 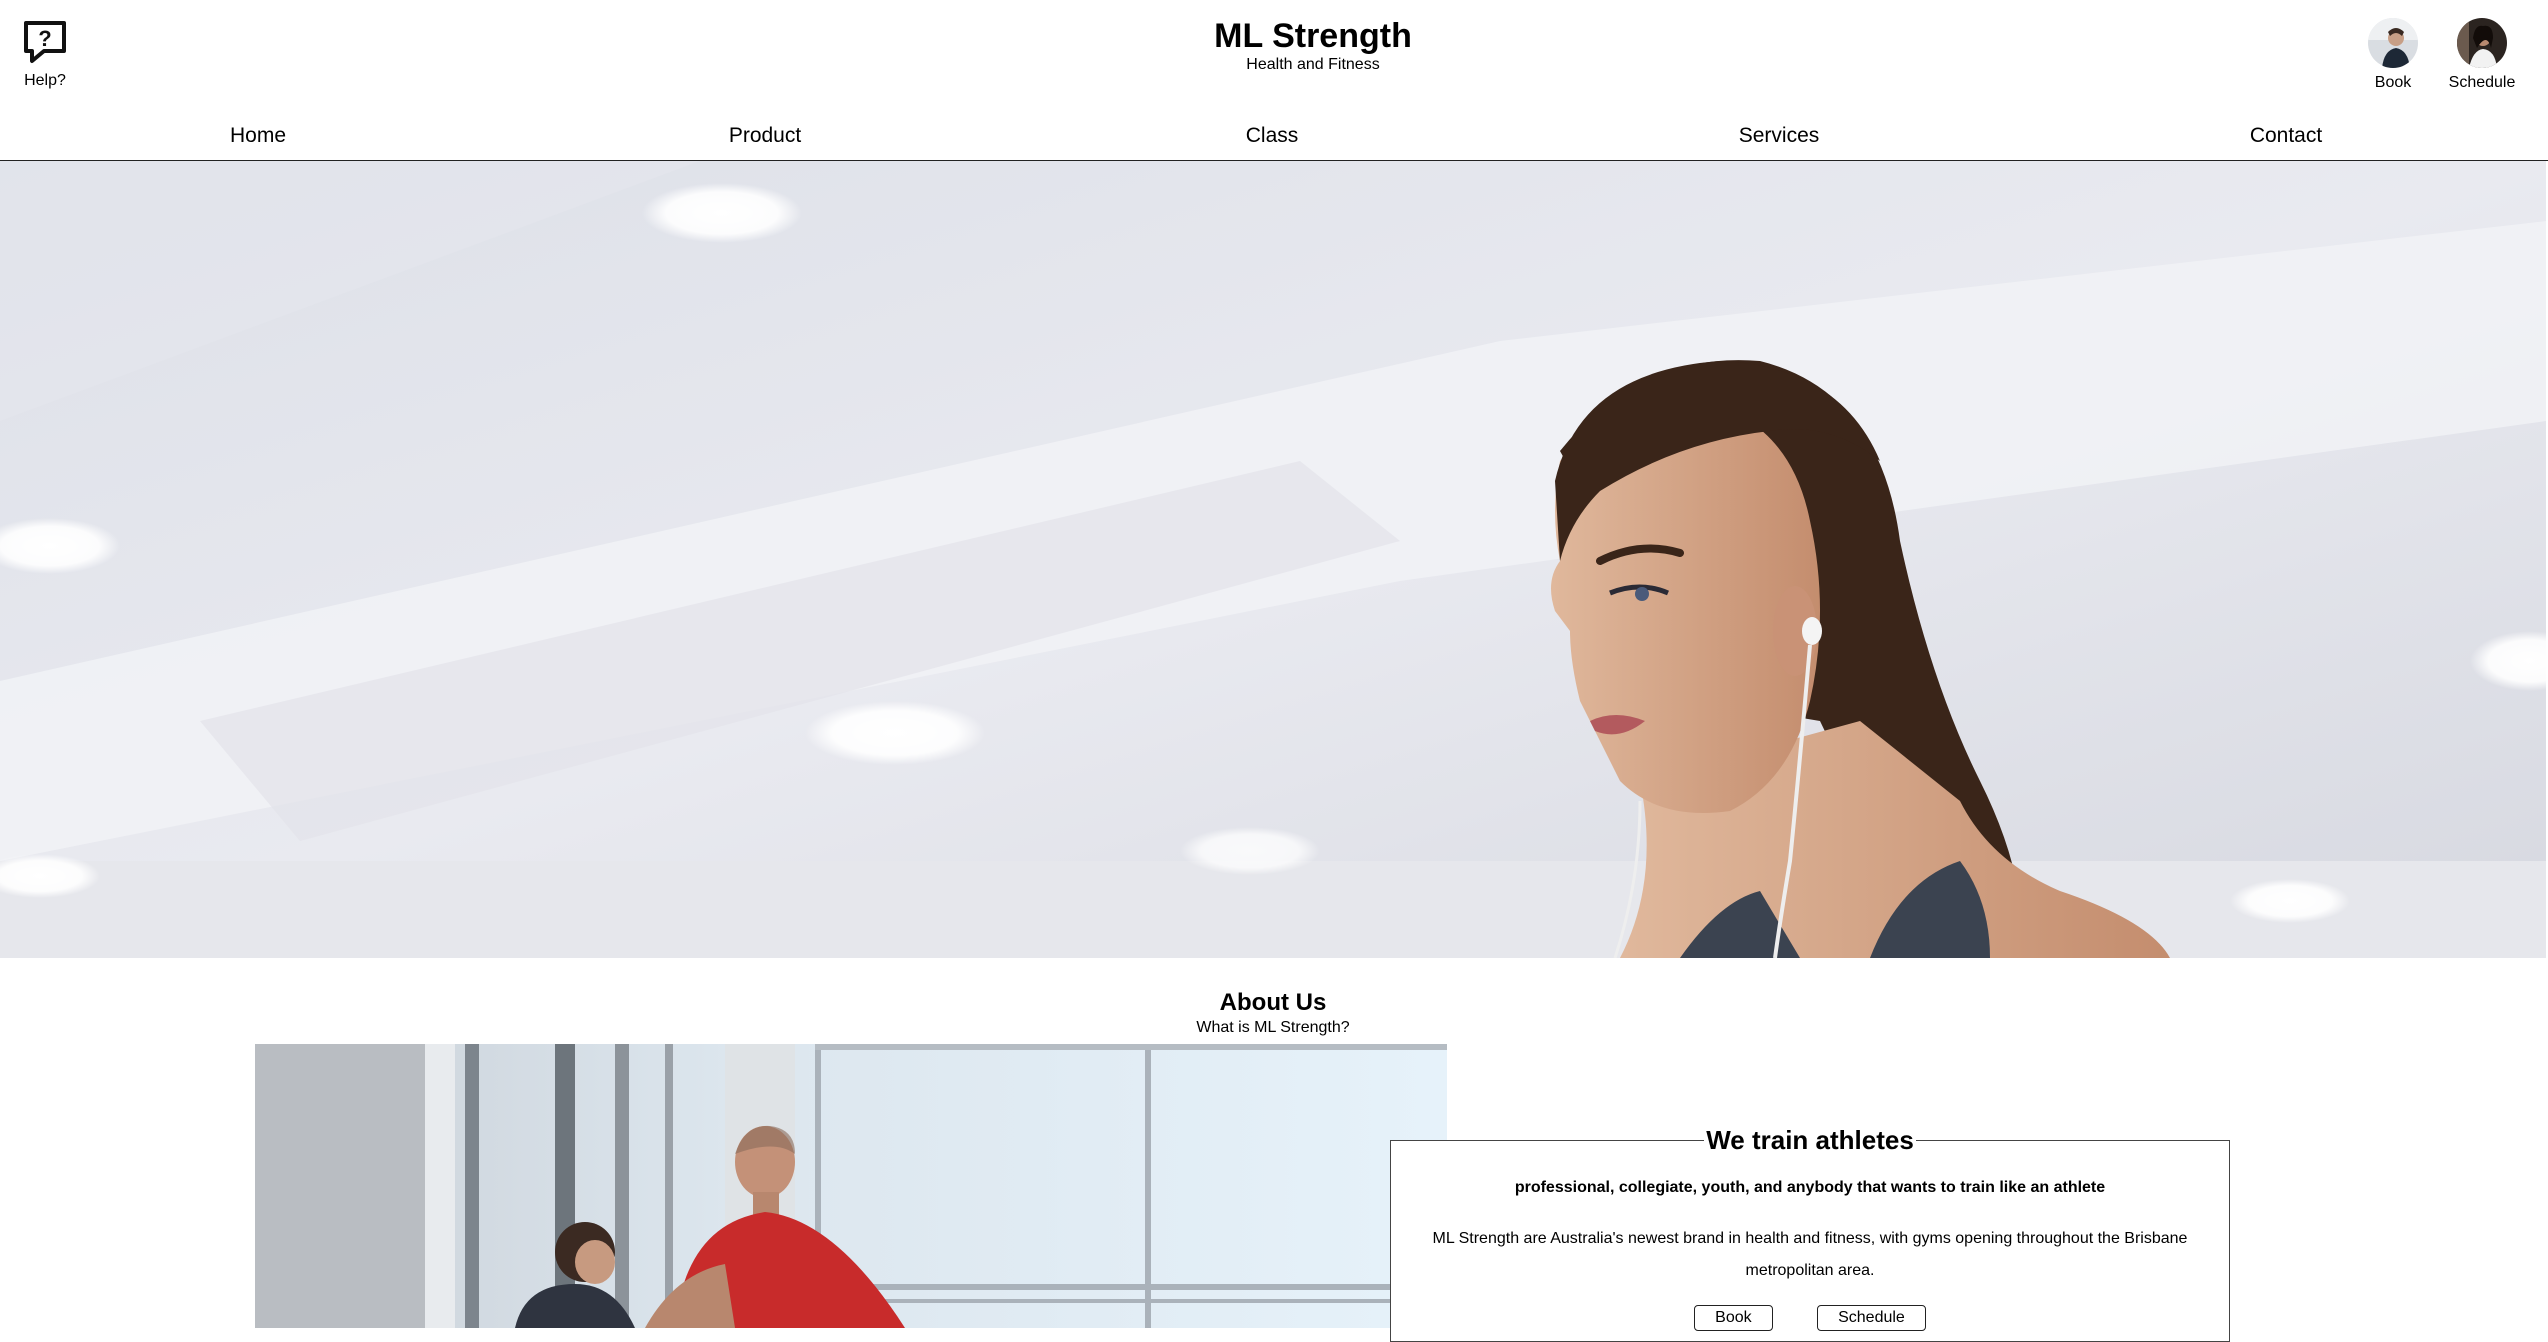 I want to click on about-subtitle: What is ML Strength?, so click(x=1273, y=1027).